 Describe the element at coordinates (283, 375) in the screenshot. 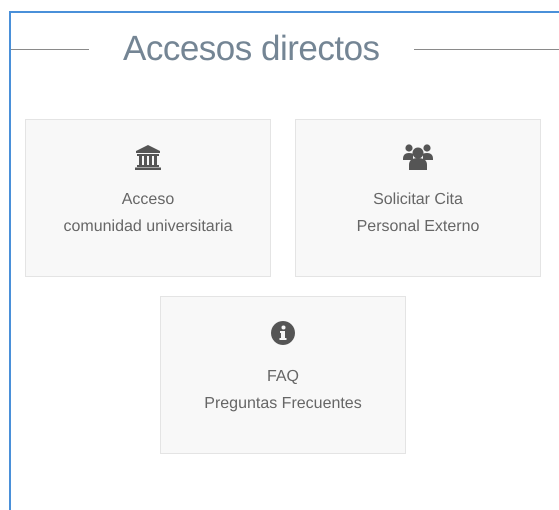

I see `shortcut-card: FAQ Preguntas Frecuentes` at that location.